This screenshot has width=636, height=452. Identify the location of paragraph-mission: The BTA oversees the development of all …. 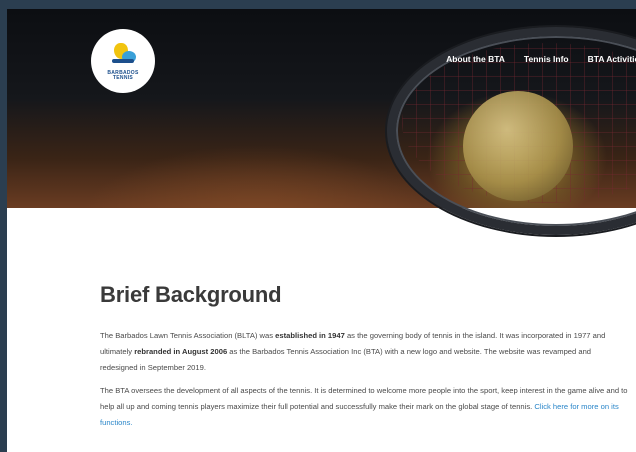
(365, 407).